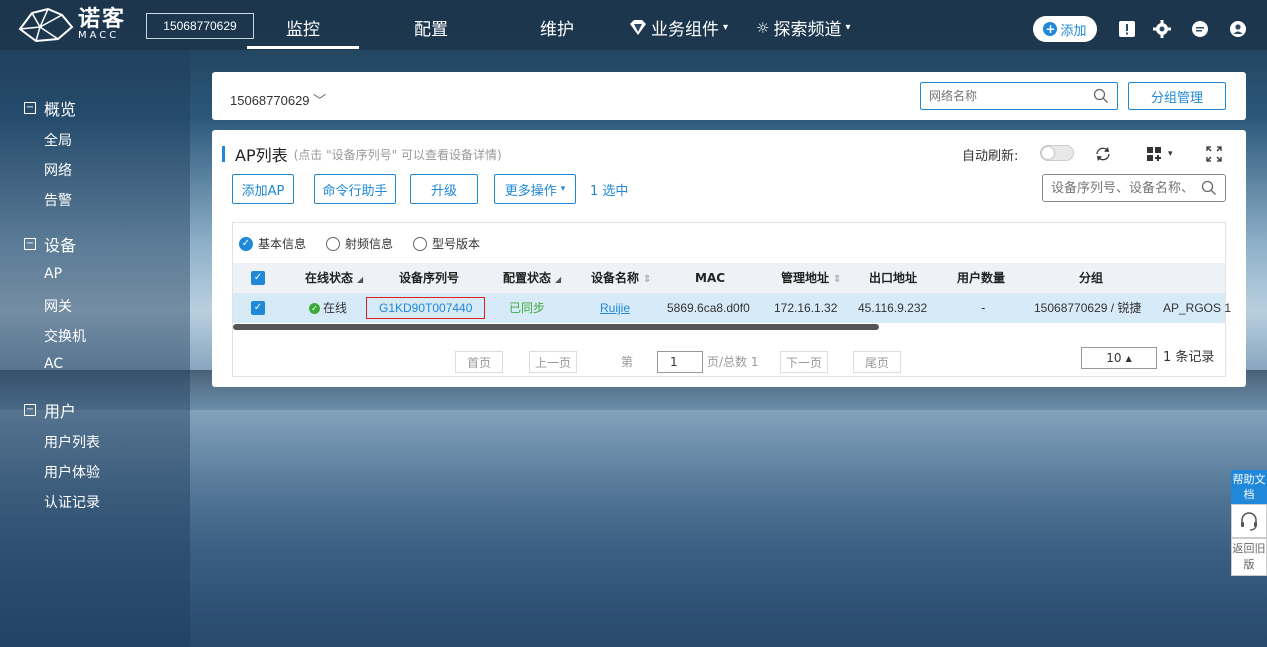 This screenshot has width=1267, height=647. I want to click on row-checkbox: ✓, so click(258, 308).